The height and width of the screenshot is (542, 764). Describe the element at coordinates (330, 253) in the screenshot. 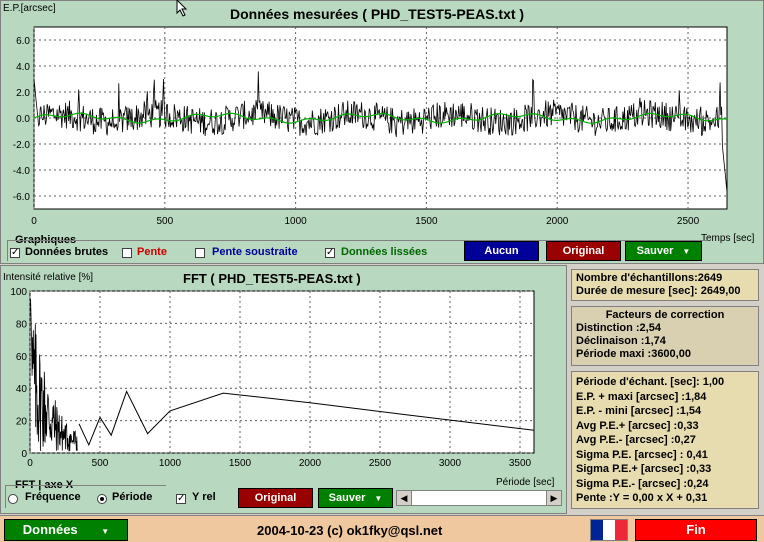

I see `smoothed-checkbox: ✓` at that location.